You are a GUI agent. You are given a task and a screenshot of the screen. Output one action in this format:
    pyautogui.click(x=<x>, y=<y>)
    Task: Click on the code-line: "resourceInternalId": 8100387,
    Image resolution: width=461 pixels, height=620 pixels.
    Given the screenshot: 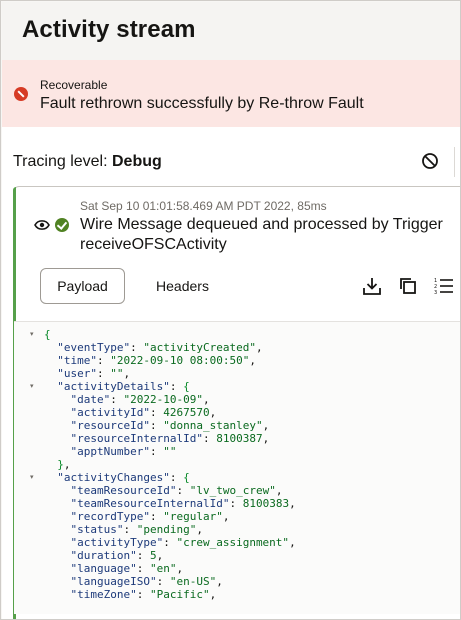 What is the action you would take?
    pyautogui.click(x=237, y=438)
    